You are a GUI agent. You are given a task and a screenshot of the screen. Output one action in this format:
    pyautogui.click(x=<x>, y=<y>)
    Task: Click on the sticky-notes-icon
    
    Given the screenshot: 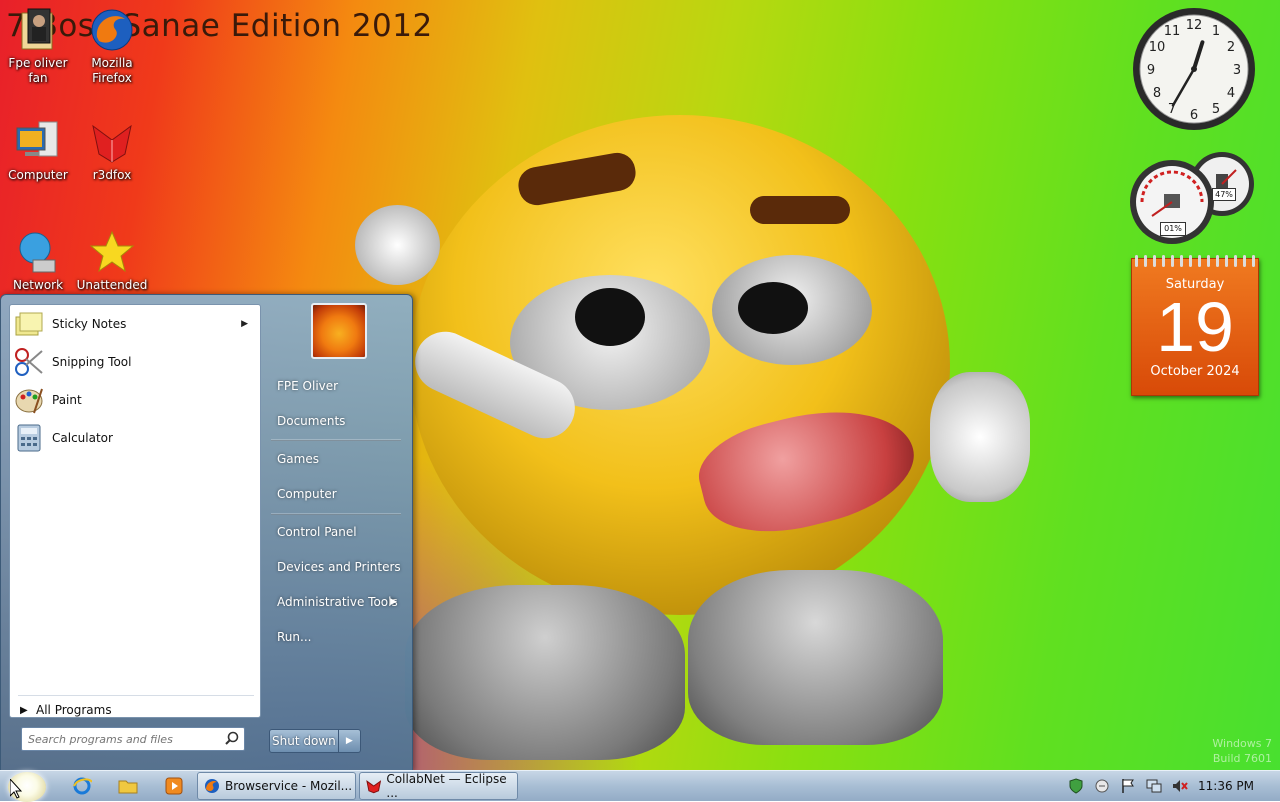 What is the action you would take?
    pyautogui.click(x=29, y=324)
    